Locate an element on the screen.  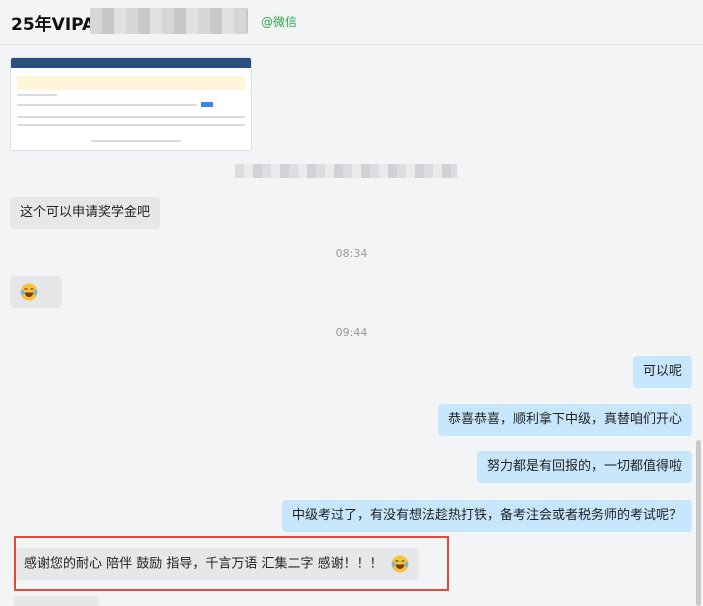
message-text: 这个可以申请奖学金吧 is located at coordinates (85, 212).